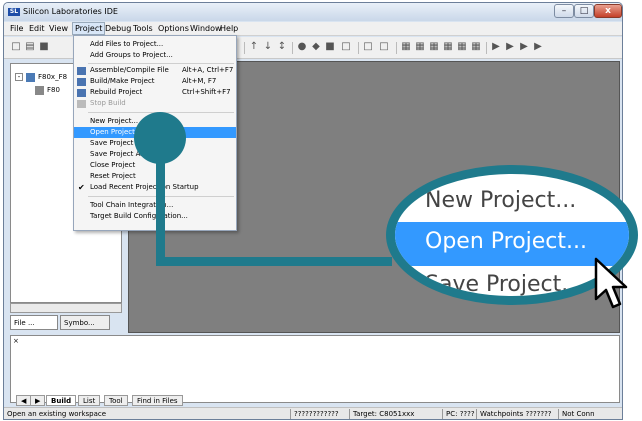  I want to click on menu-debug: Debug, so click(118, 28).